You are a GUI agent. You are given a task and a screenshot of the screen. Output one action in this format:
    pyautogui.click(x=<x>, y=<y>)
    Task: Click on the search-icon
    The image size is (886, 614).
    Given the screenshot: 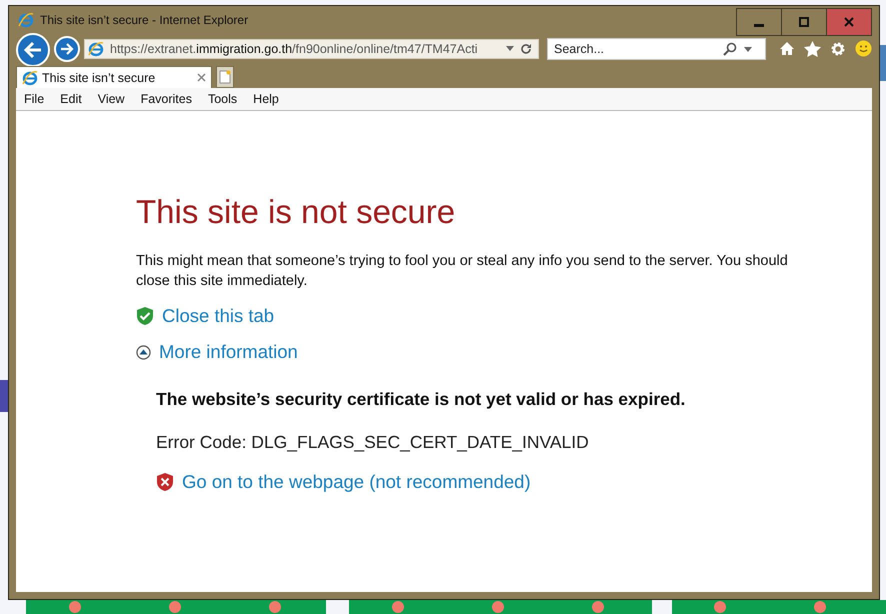 What is the action you would take?
    pyautogui.click(x=730, y=49)
    